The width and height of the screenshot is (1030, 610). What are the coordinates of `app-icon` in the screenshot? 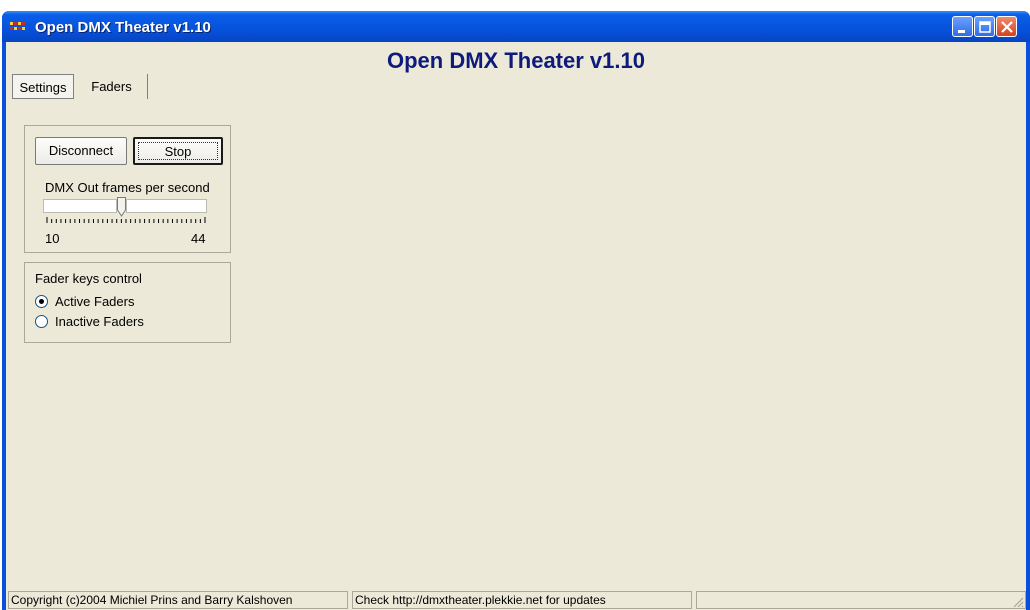 It's located at (17, 26).